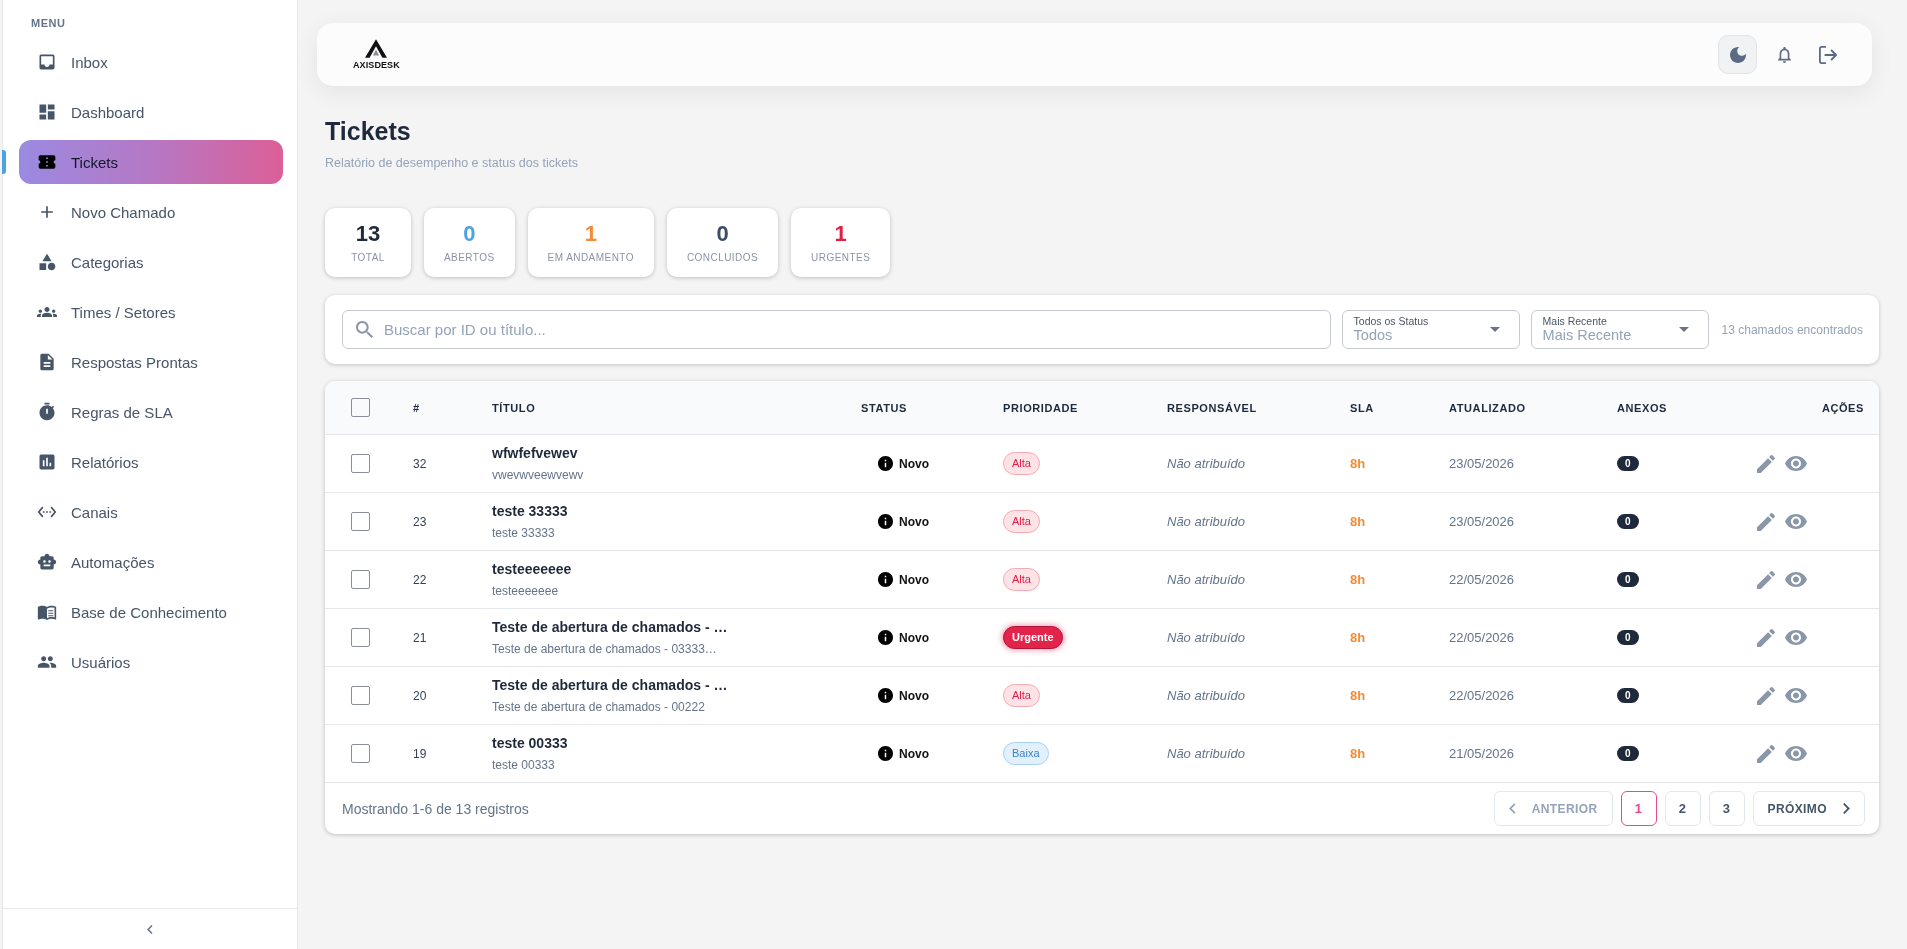 Image resolution: width=1907 pixels, height=949 pixels. Describe the element at coordinates (151, 512) in the screenshot. I see `sidebar-item: Canais` at that location.